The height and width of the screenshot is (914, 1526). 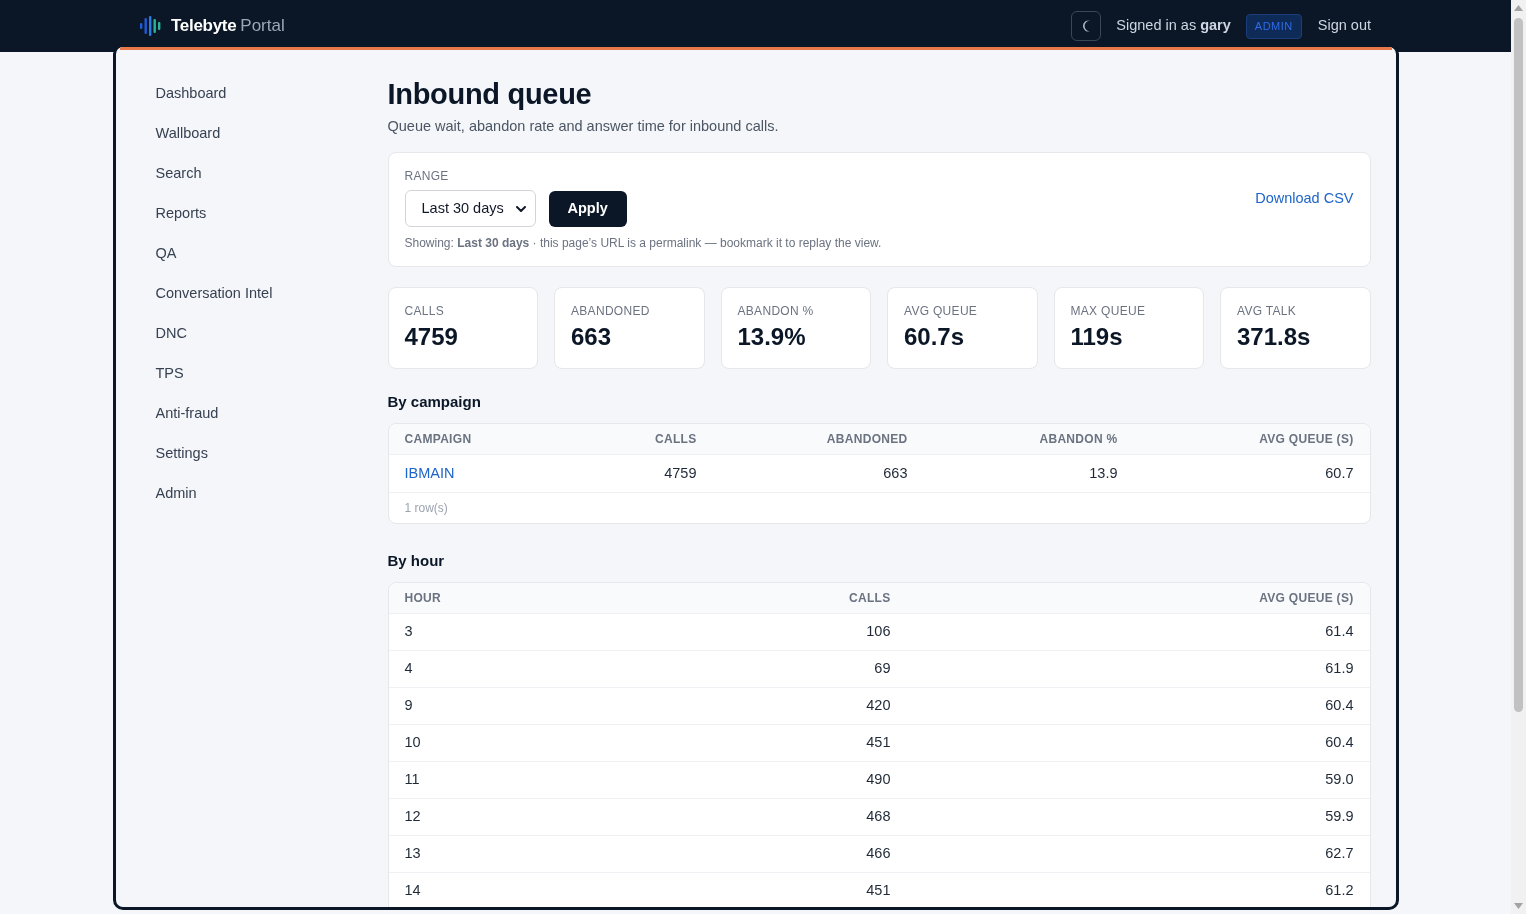 What do you see at coordinates (204, 26) in the screenshot?
I see `brand-name: Telebyte` at bounding box center [204, 26].